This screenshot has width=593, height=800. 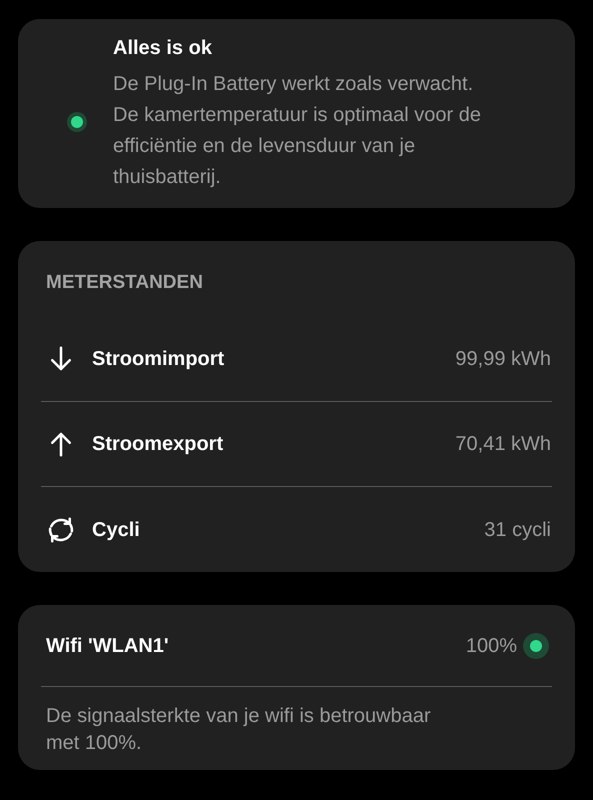 What do you see at coordinates (503, 359) in the screenshot?
I see `meter-value: 99,99 kWh` at bounding box center [503, 359].